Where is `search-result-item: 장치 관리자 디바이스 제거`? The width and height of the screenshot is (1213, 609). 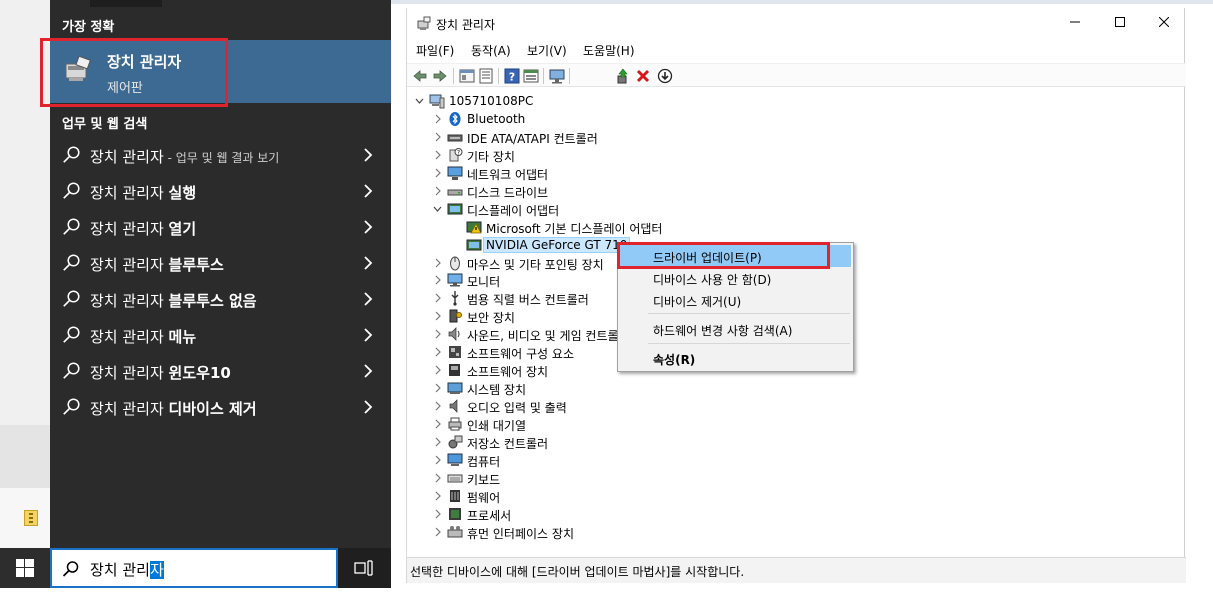
search-result-item: 장치 관리자 디바이스 제거 is located at coordinates (220, 407).